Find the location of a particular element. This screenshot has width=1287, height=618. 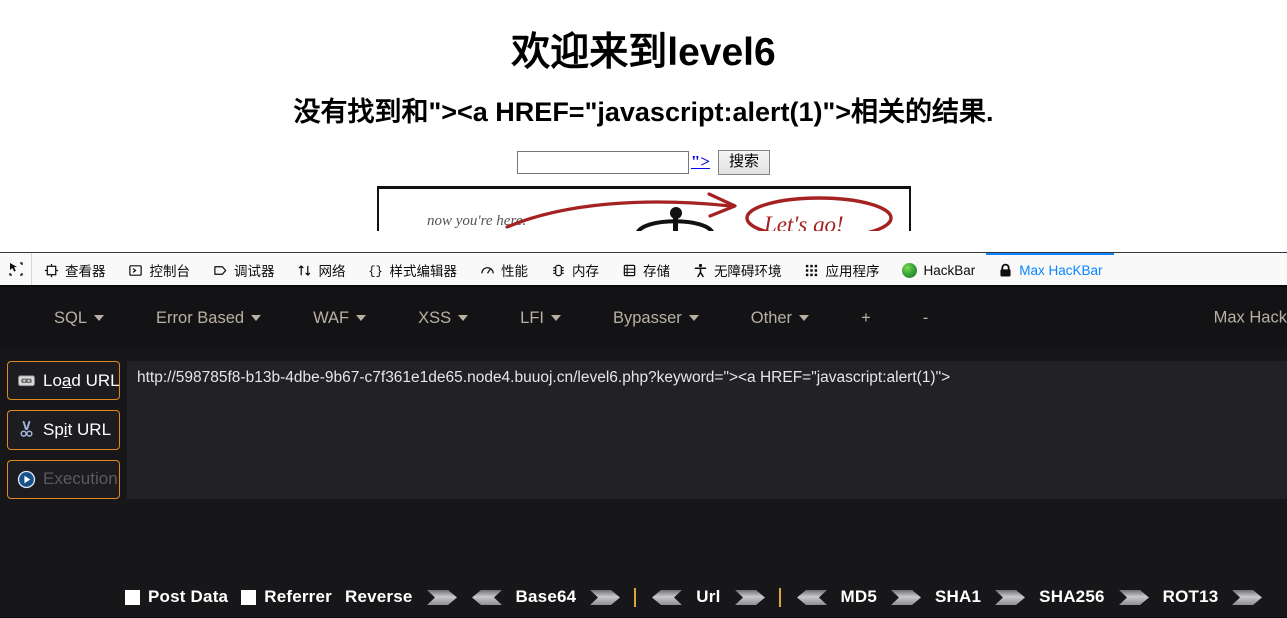

hero-annotation-text: Let's go! is located at coordinates (803, 221).